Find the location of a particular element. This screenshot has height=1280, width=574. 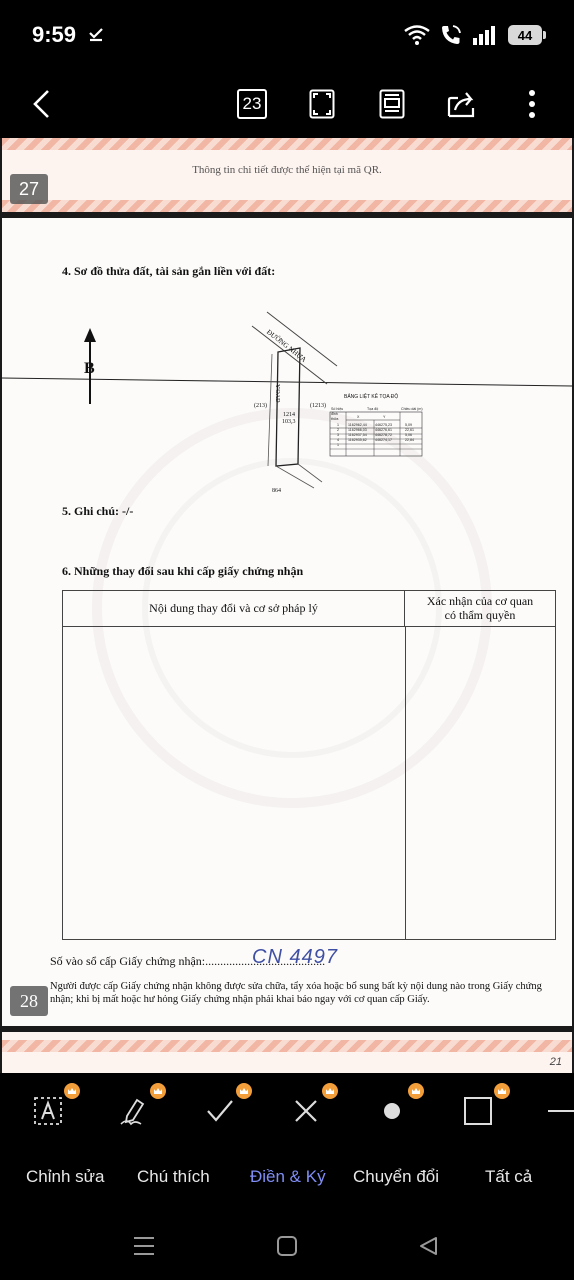

page-number-badge: 27 is located at coordinates (29, 189).